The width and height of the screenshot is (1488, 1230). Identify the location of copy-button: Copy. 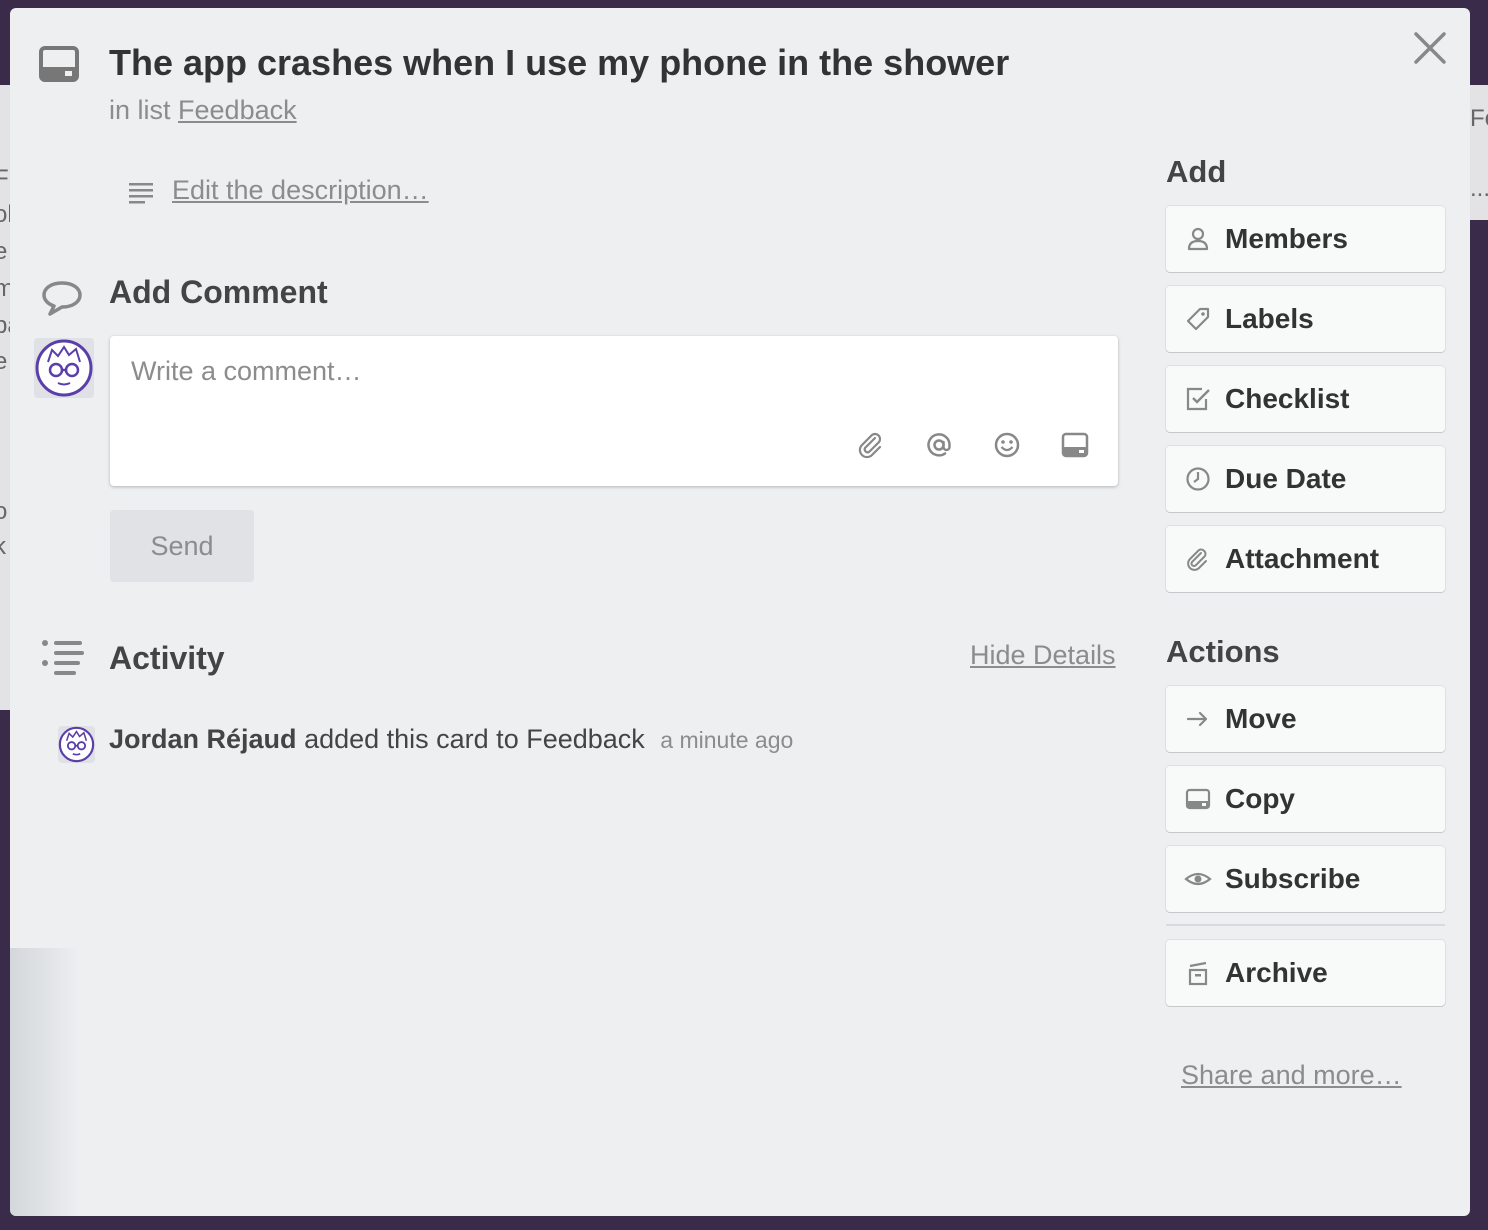
(1305, 799).